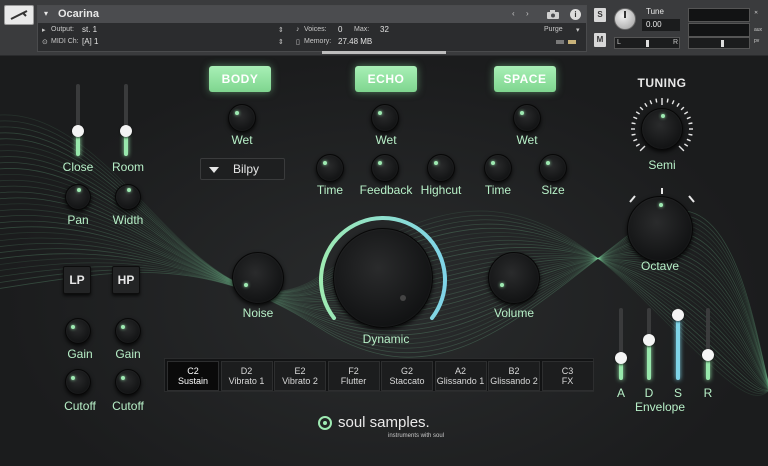  I want to click on dropdown-arrow-icon, so click(214, 170).